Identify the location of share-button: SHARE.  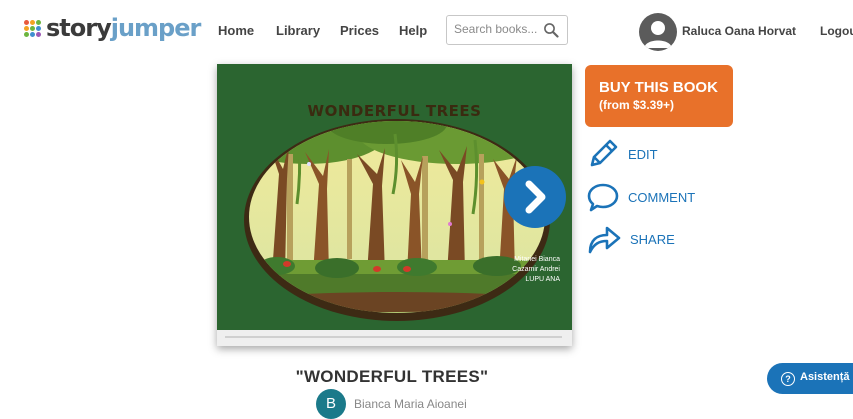
(630, 239).